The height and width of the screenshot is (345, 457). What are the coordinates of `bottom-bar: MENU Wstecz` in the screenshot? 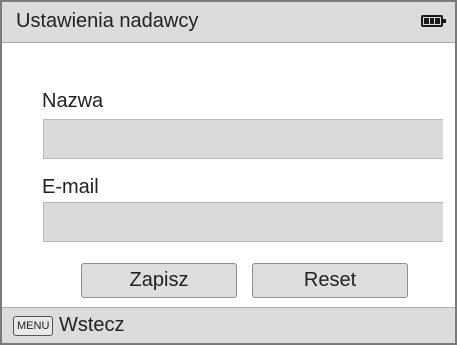 It's located at (228, 325).